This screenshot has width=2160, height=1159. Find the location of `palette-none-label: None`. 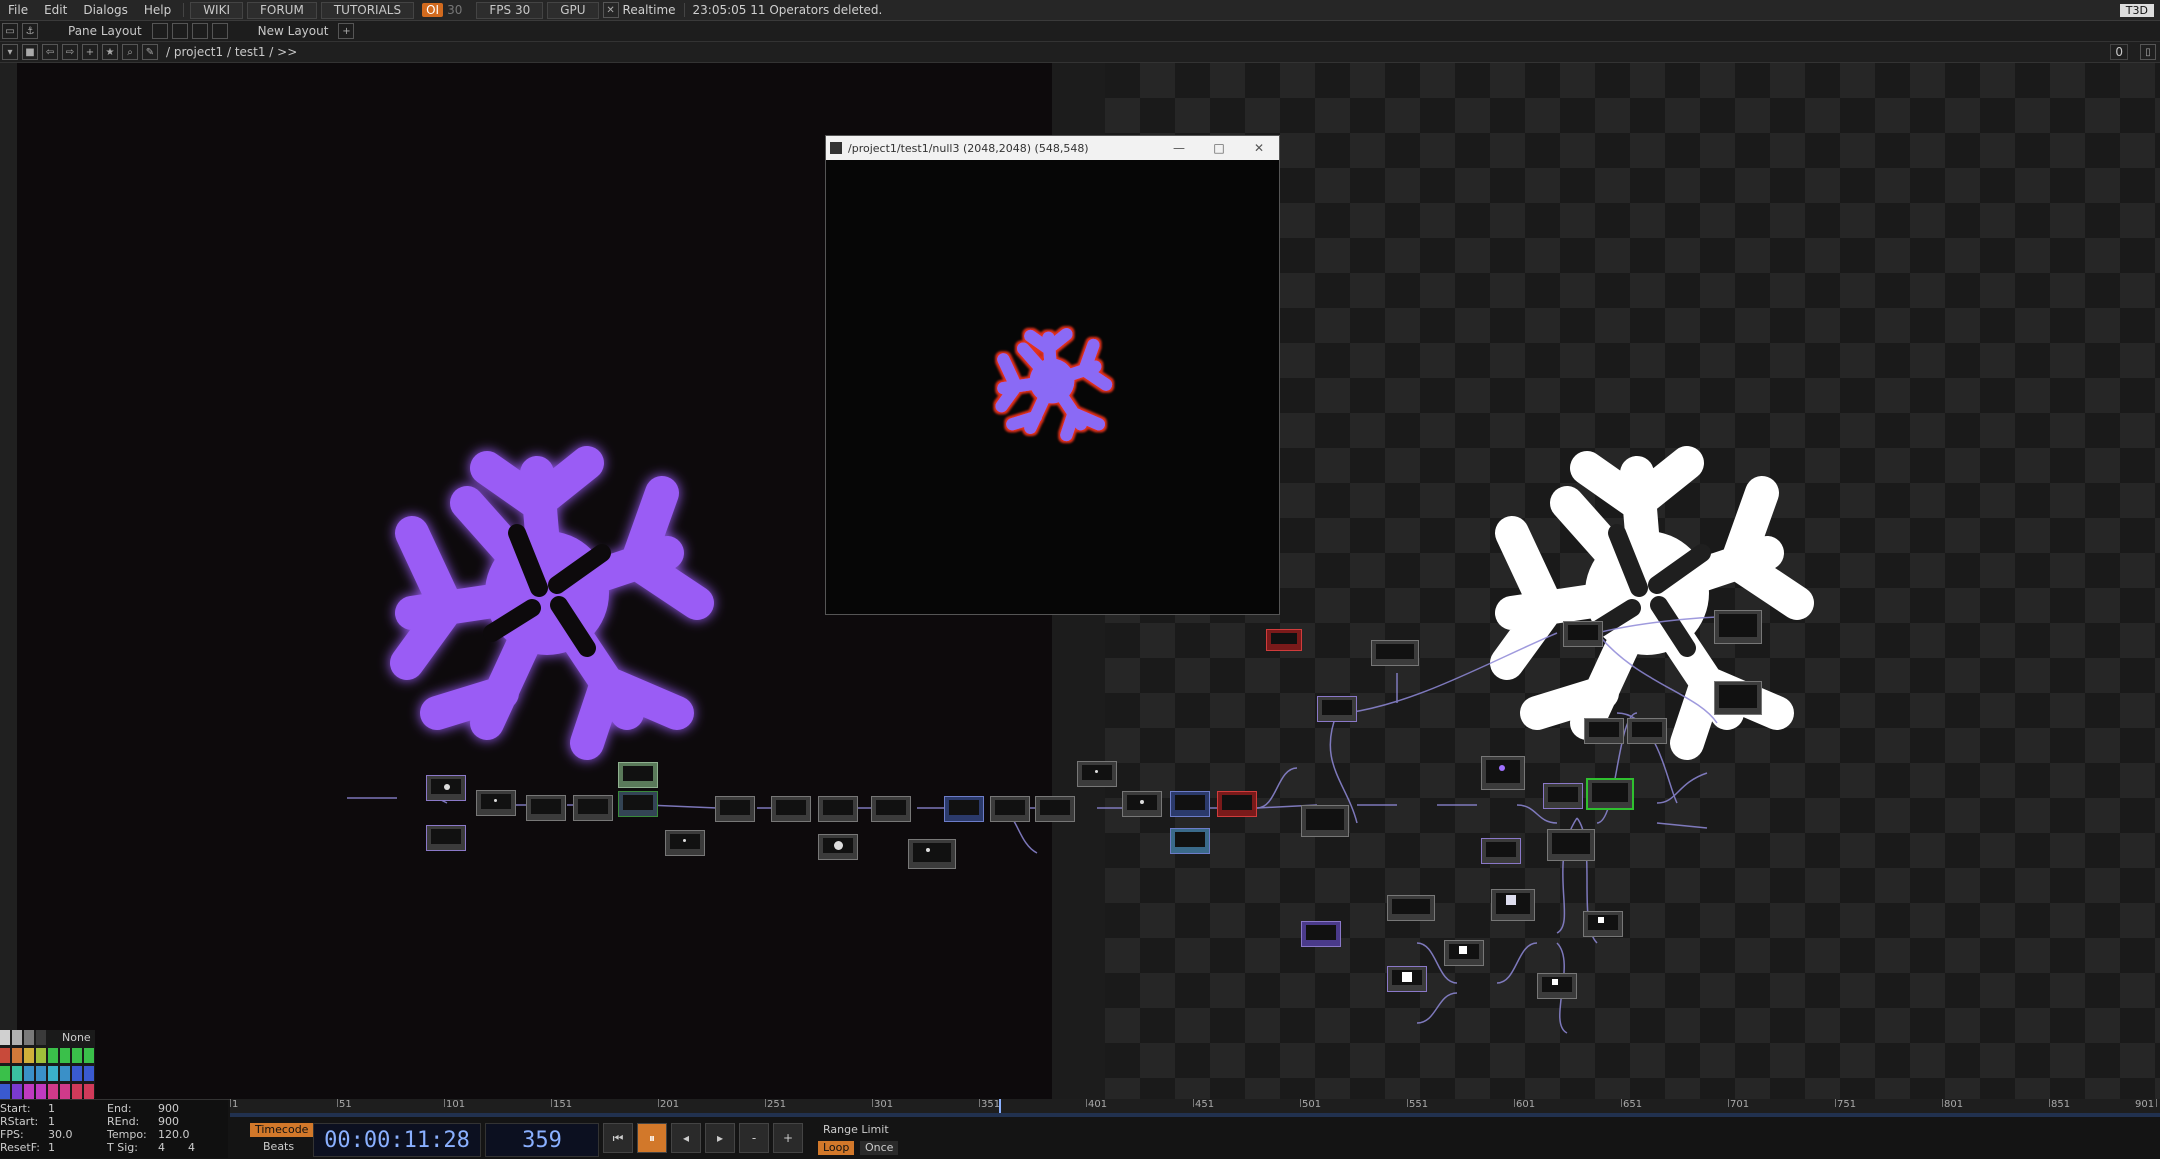

palette-none-label: None is located at coordinates (76, 1037).